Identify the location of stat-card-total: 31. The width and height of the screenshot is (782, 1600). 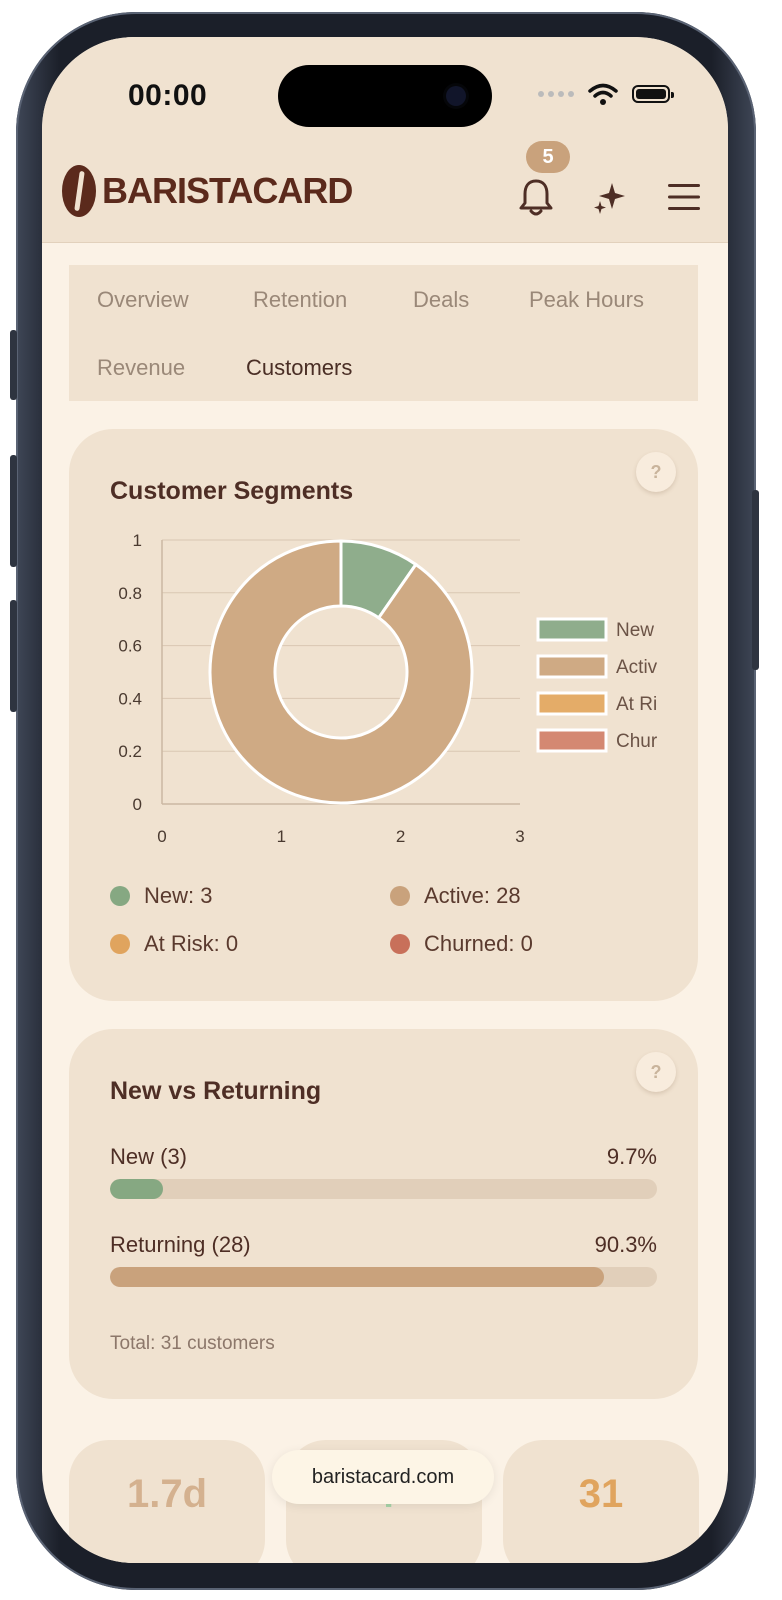
(601, 1501).